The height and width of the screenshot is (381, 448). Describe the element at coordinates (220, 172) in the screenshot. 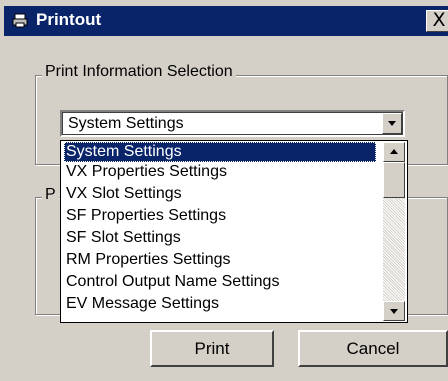

I see `list-item: VX Properties Settings` at that location.